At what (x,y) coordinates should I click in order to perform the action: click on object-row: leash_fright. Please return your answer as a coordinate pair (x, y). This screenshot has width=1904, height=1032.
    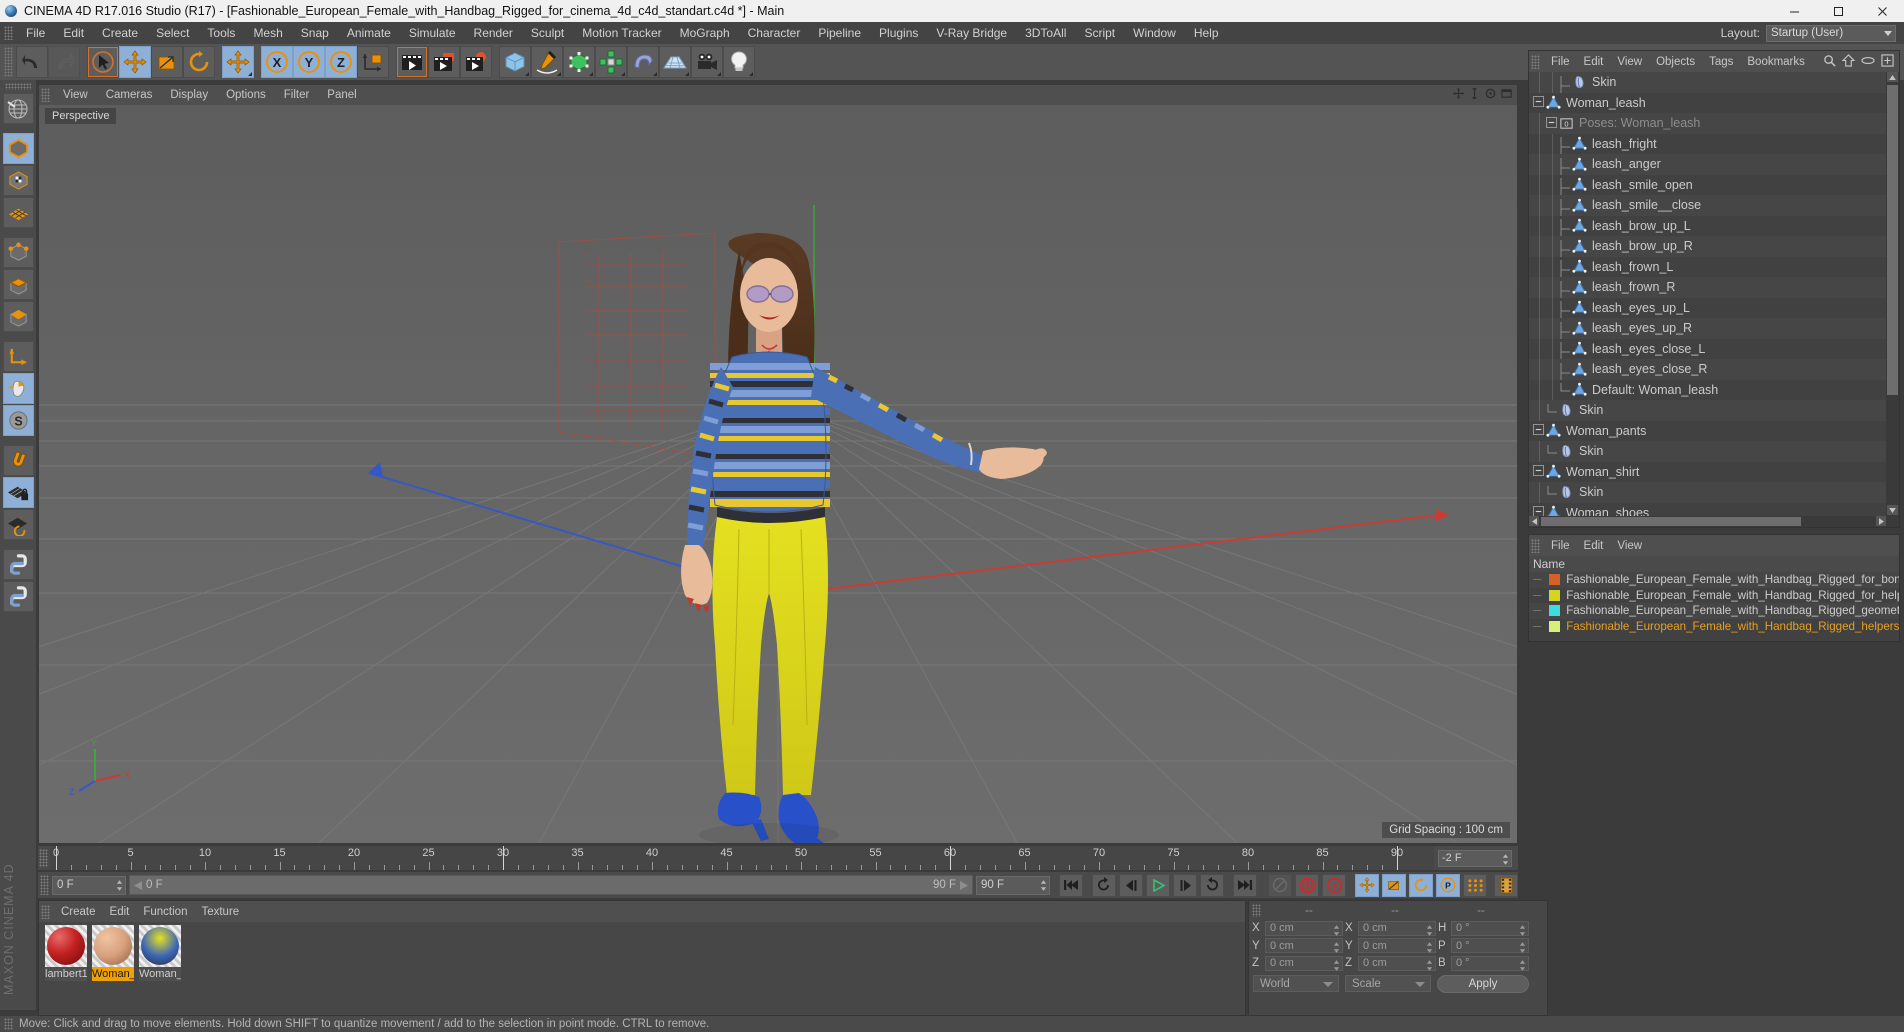
    Looking at the image, I should click on (1707, 145).